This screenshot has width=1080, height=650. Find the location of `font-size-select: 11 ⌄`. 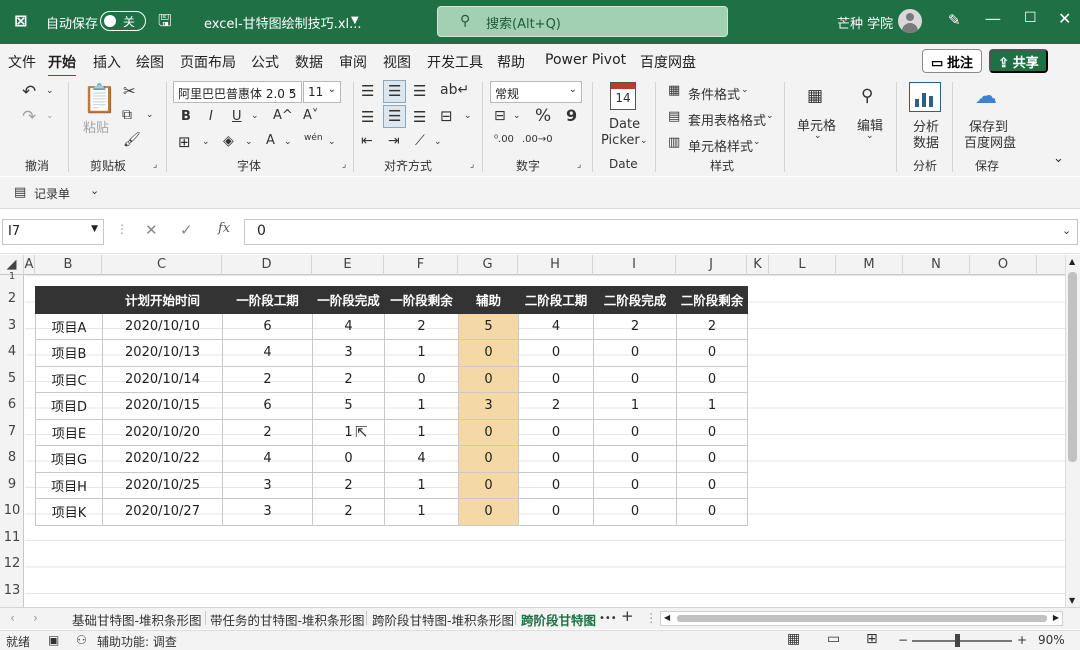

font-size-select: 11 ⌄ is located at coordinates (322, 92).